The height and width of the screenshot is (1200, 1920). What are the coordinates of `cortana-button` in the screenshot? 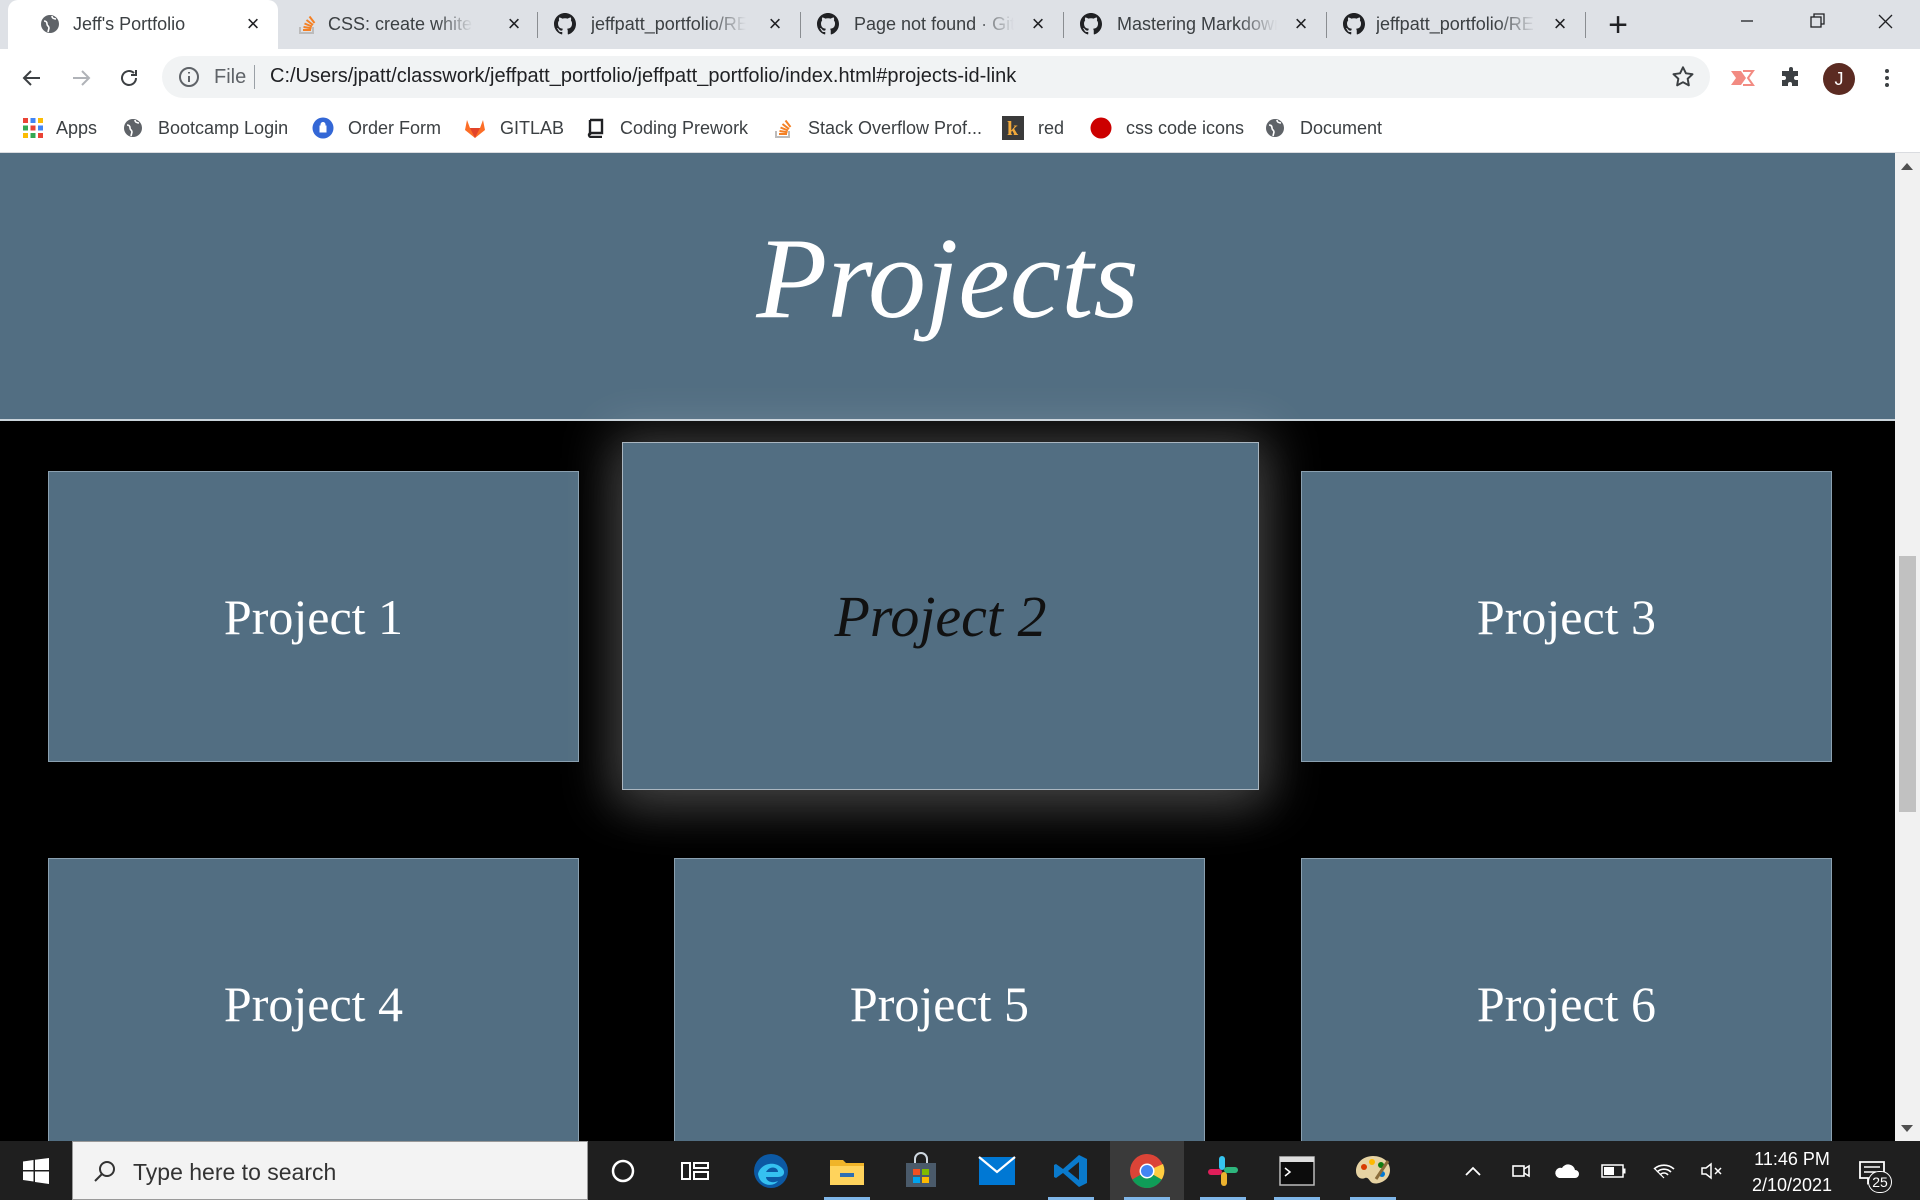 It's located at (623, 1170).